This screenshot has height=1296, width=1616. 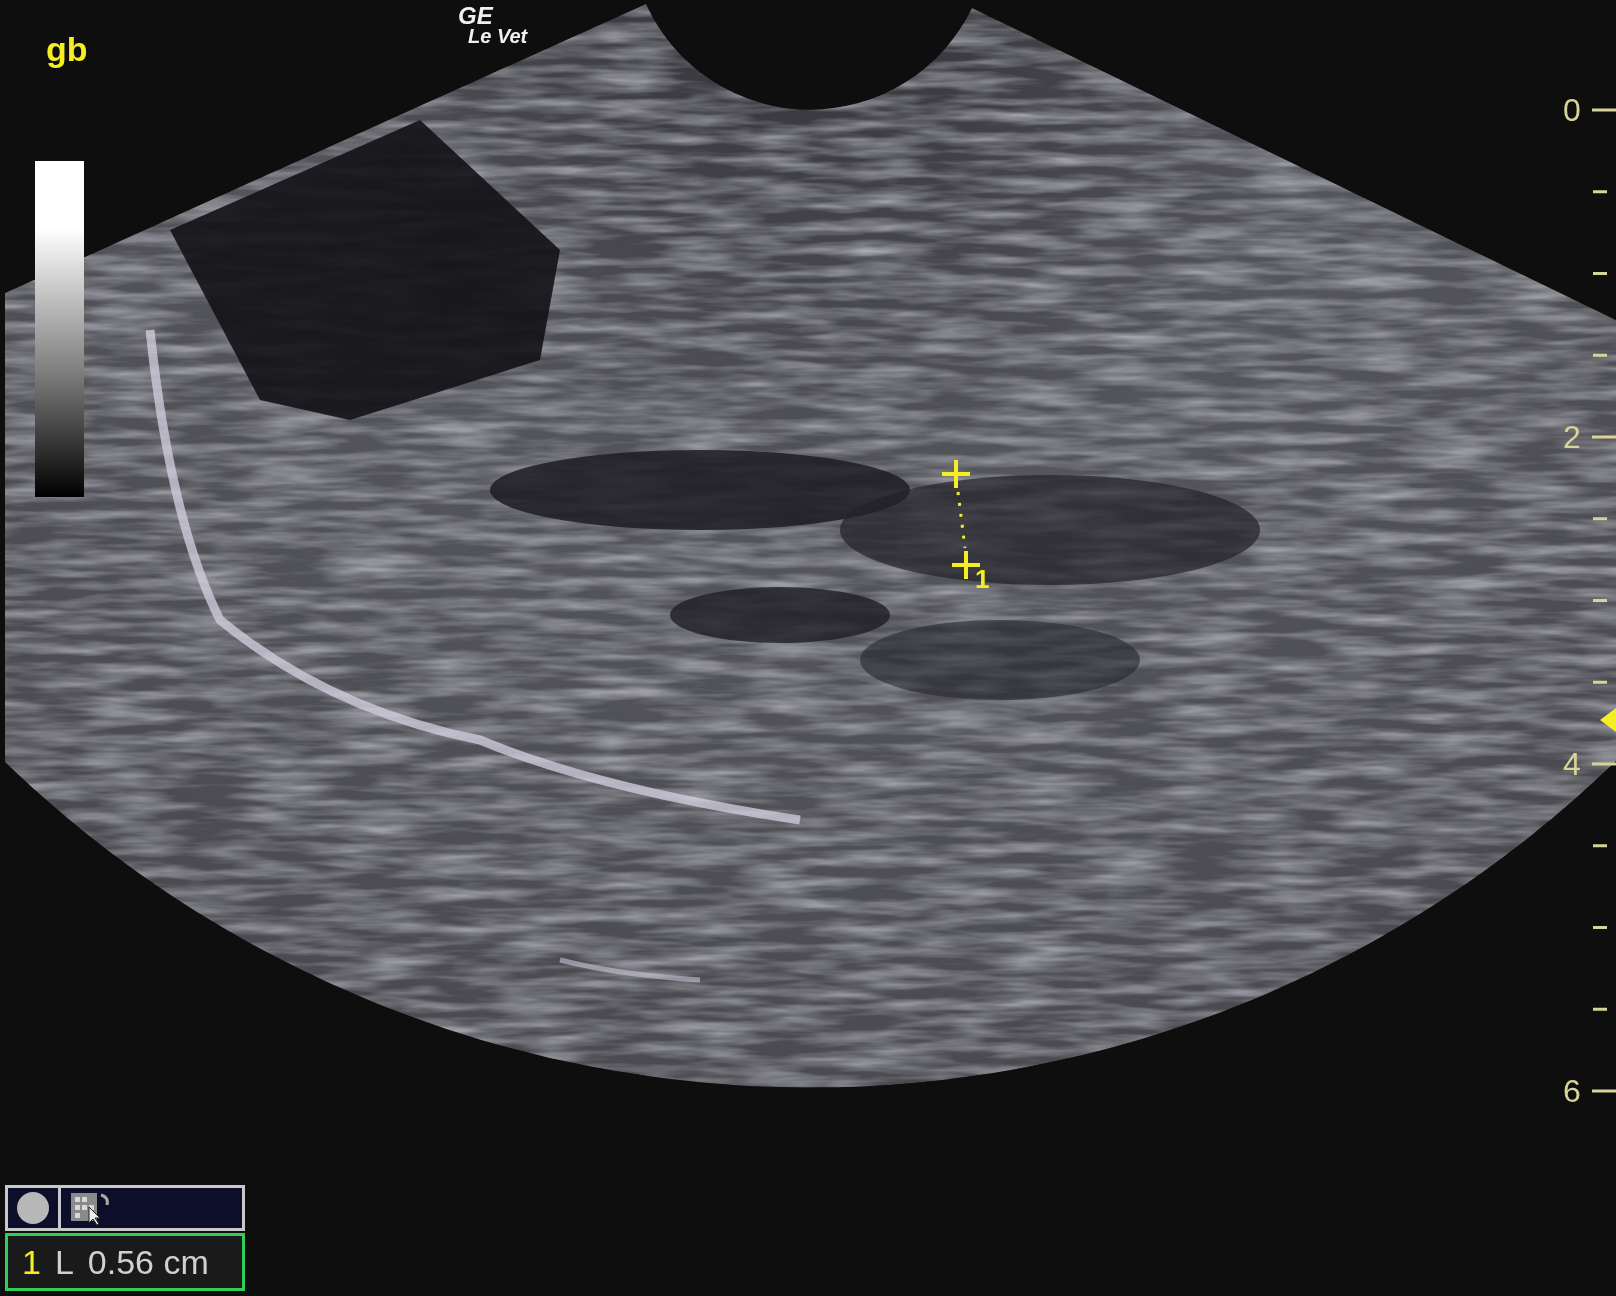 What do you see at coordinates (961, 520) in the screenshot?
I see `measurement-line` at bounding box center [961, 520].